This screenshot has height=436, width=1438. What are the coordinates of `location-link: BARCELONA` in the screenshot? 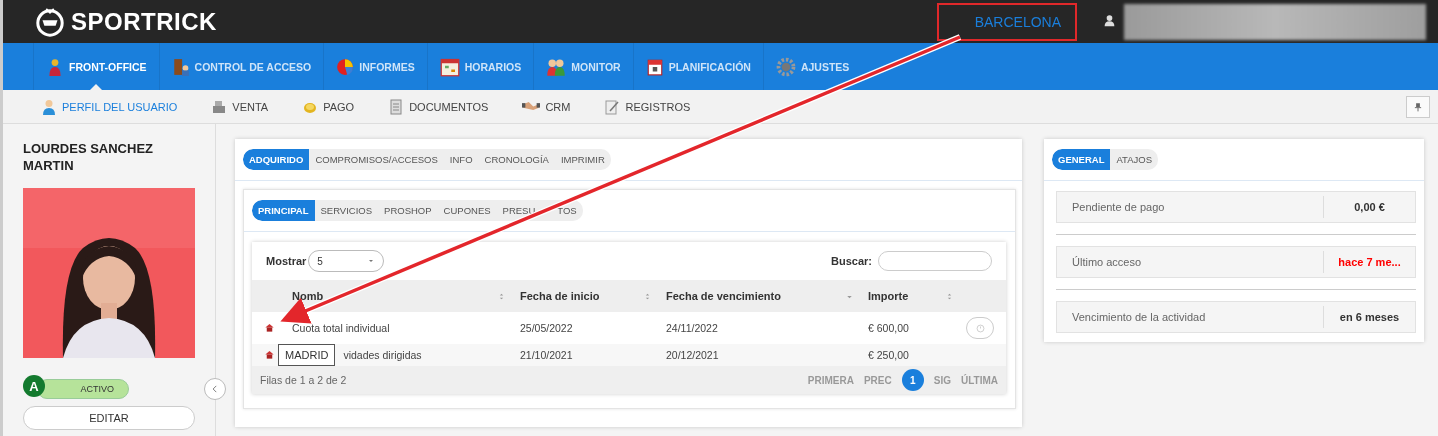 It's located at (1006, 21).